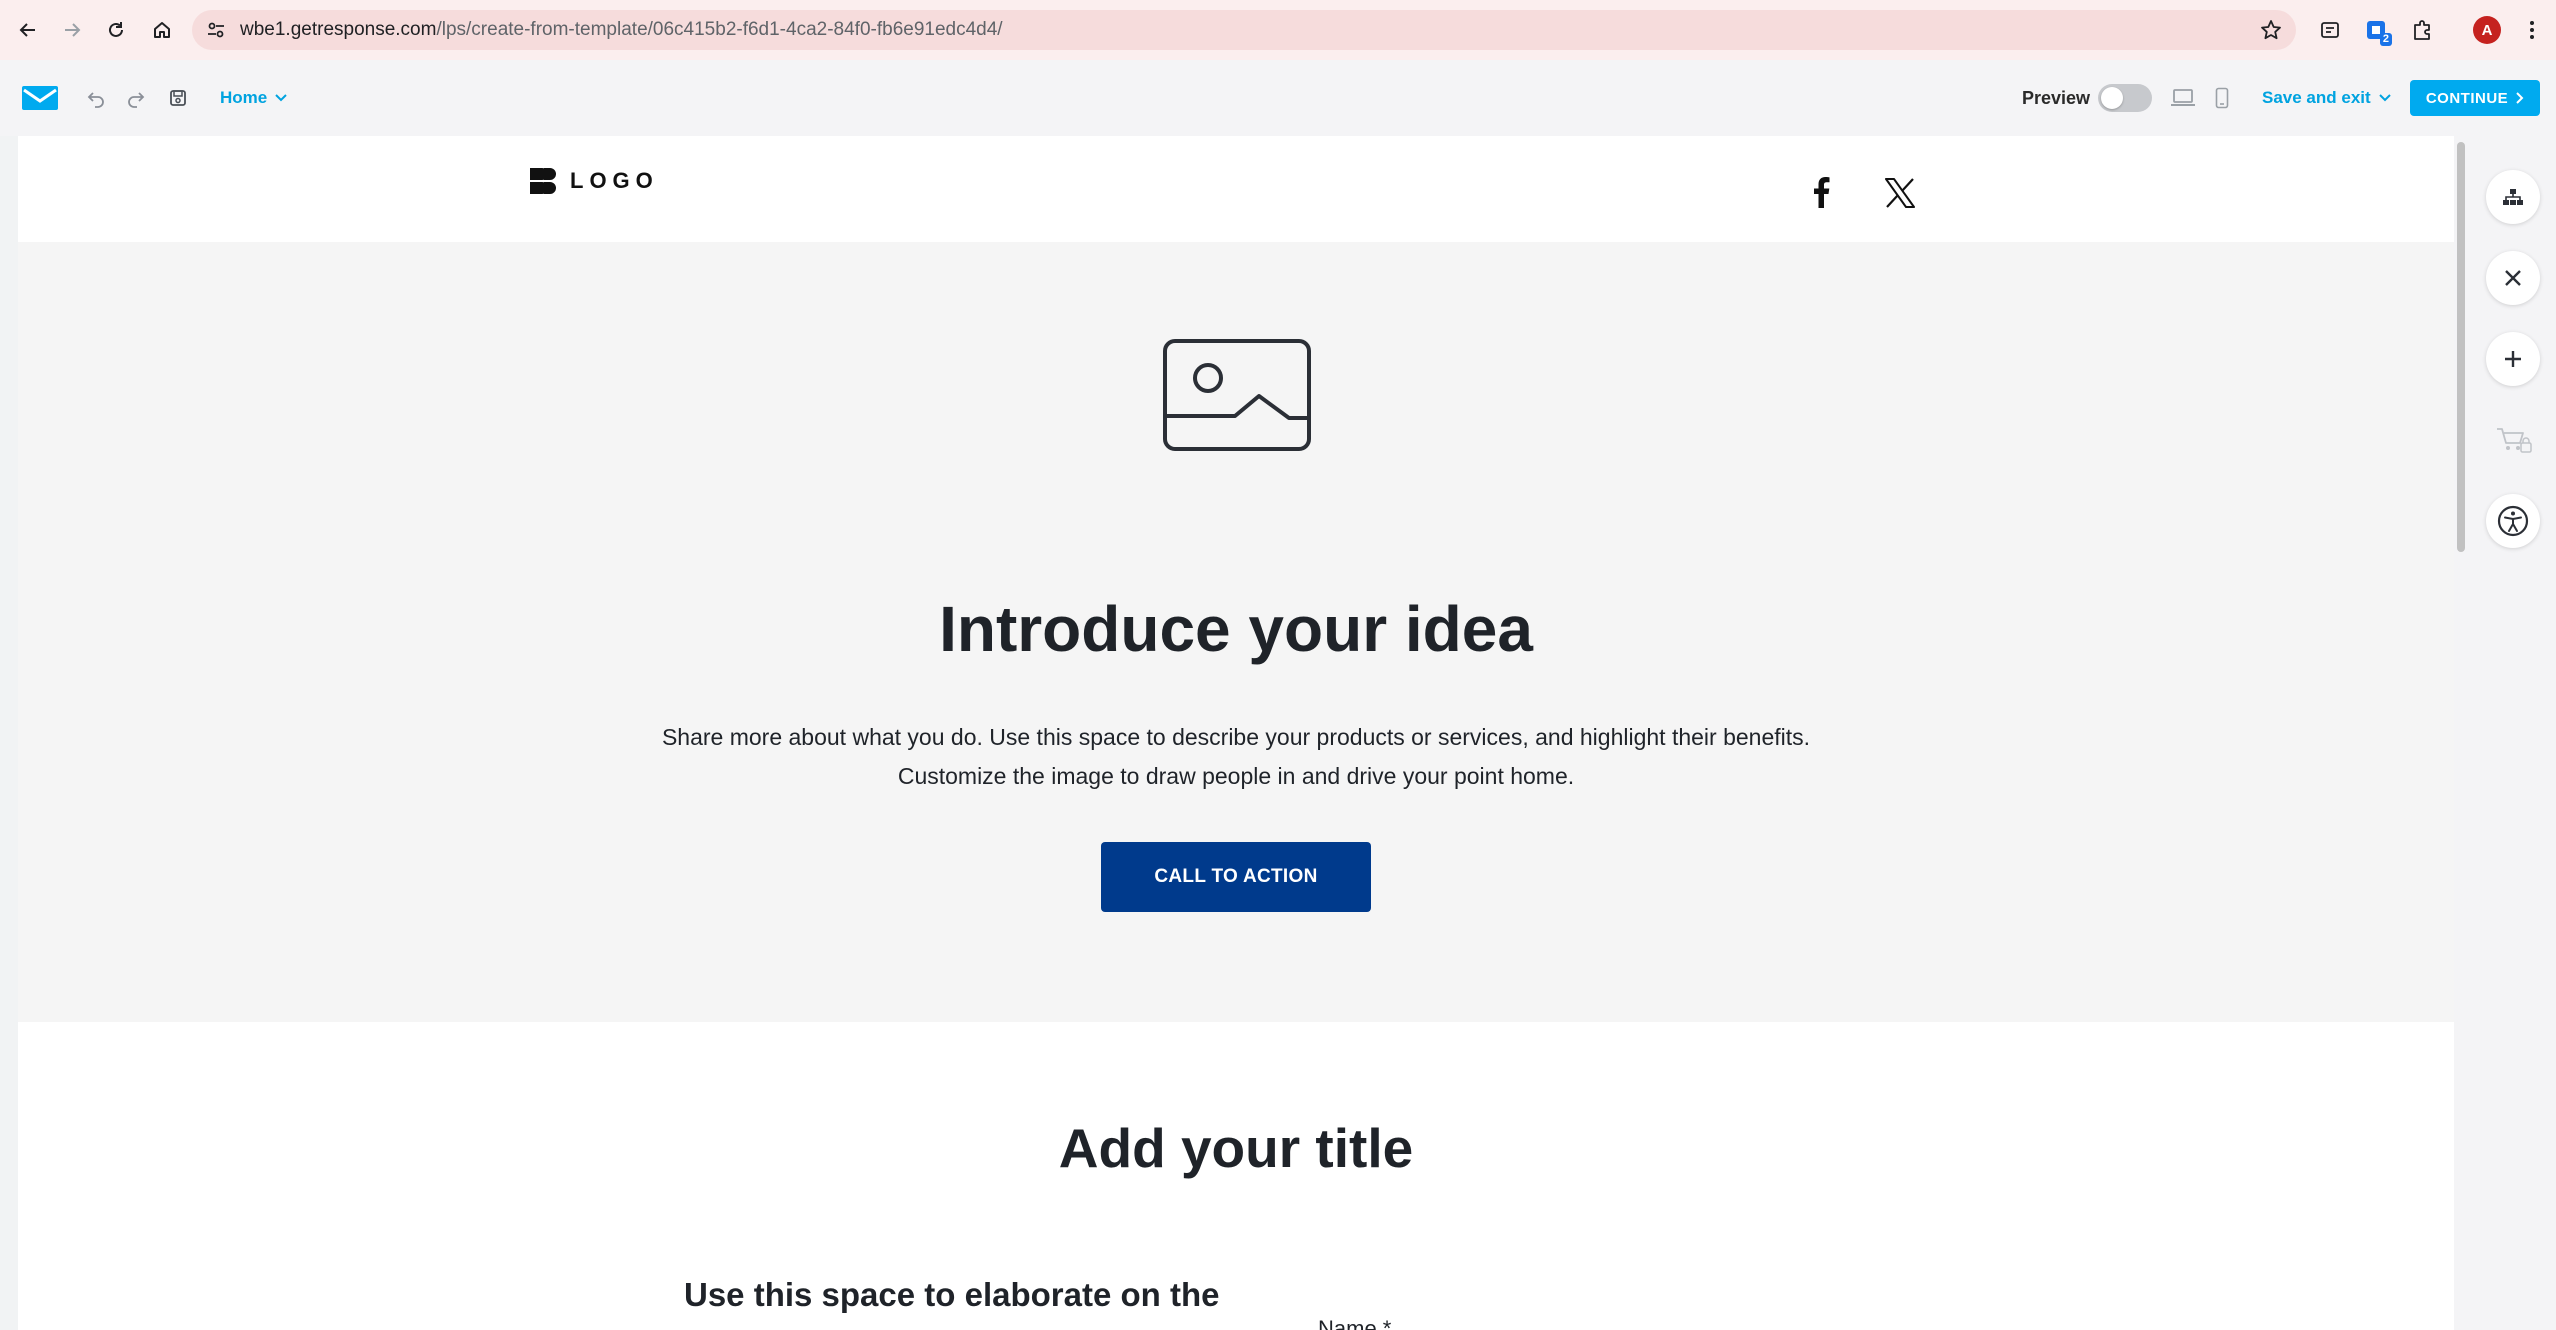 This screenshot has width=2556, height=1330. I want to click on site-settings-icon, so click(216, 30).